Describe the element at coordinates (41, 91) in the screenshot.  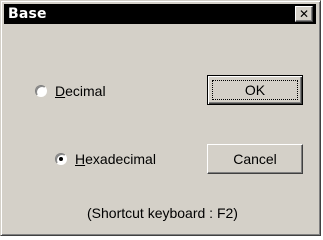
I see `radio-button-decimal` at that location.